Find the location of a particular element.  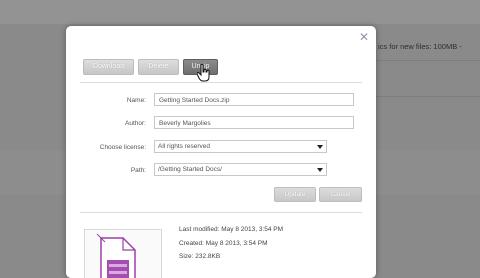

pointer-hand-icon is located at coordinates (203, 73).